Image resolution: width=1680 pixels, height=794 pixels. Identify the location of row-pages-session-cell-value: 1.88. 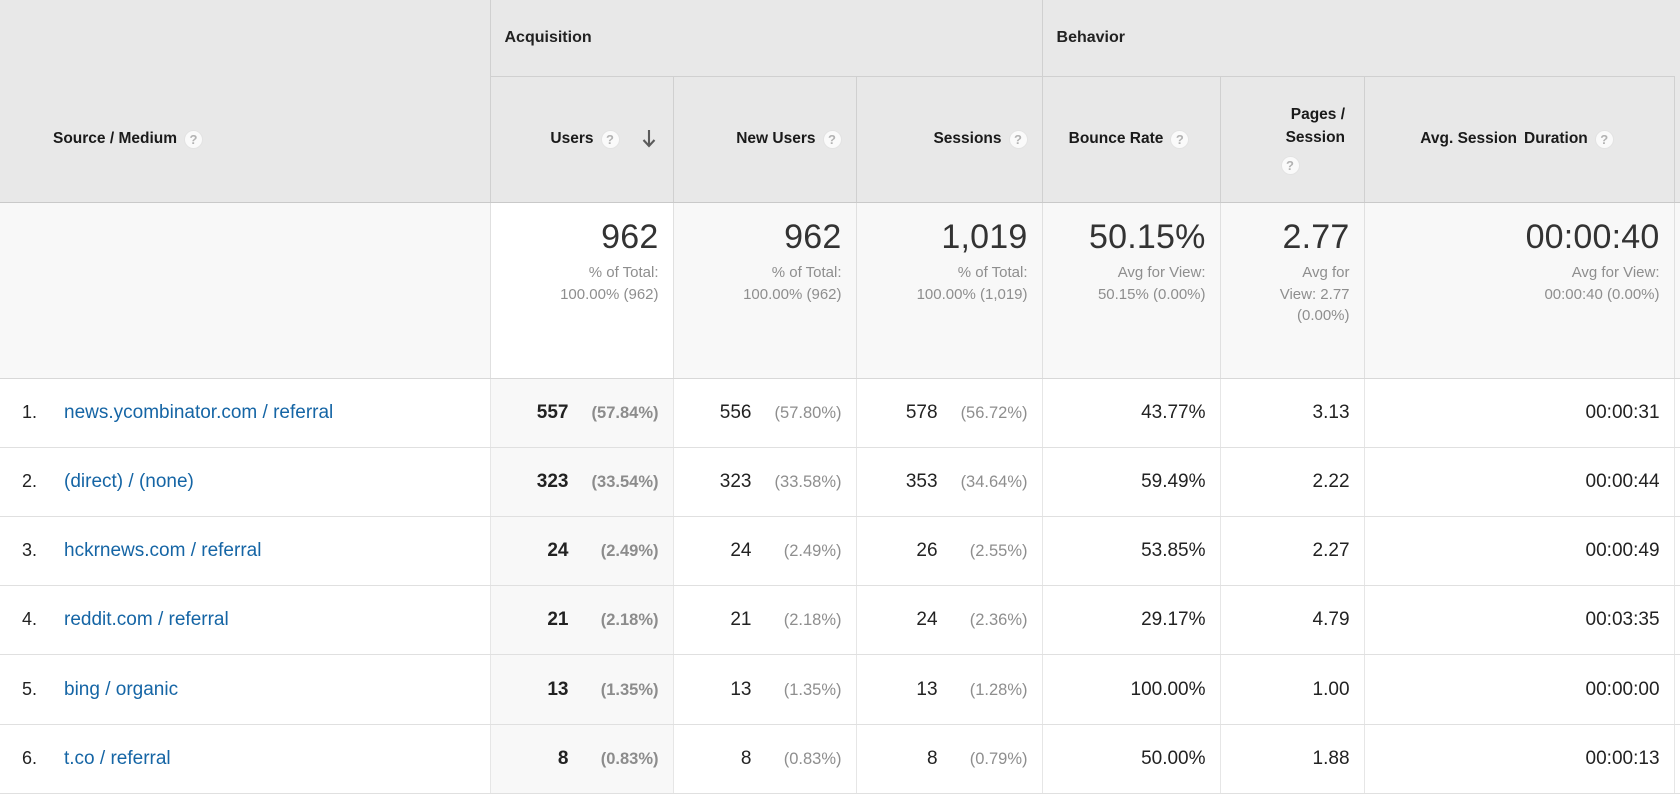
(1331, 758).